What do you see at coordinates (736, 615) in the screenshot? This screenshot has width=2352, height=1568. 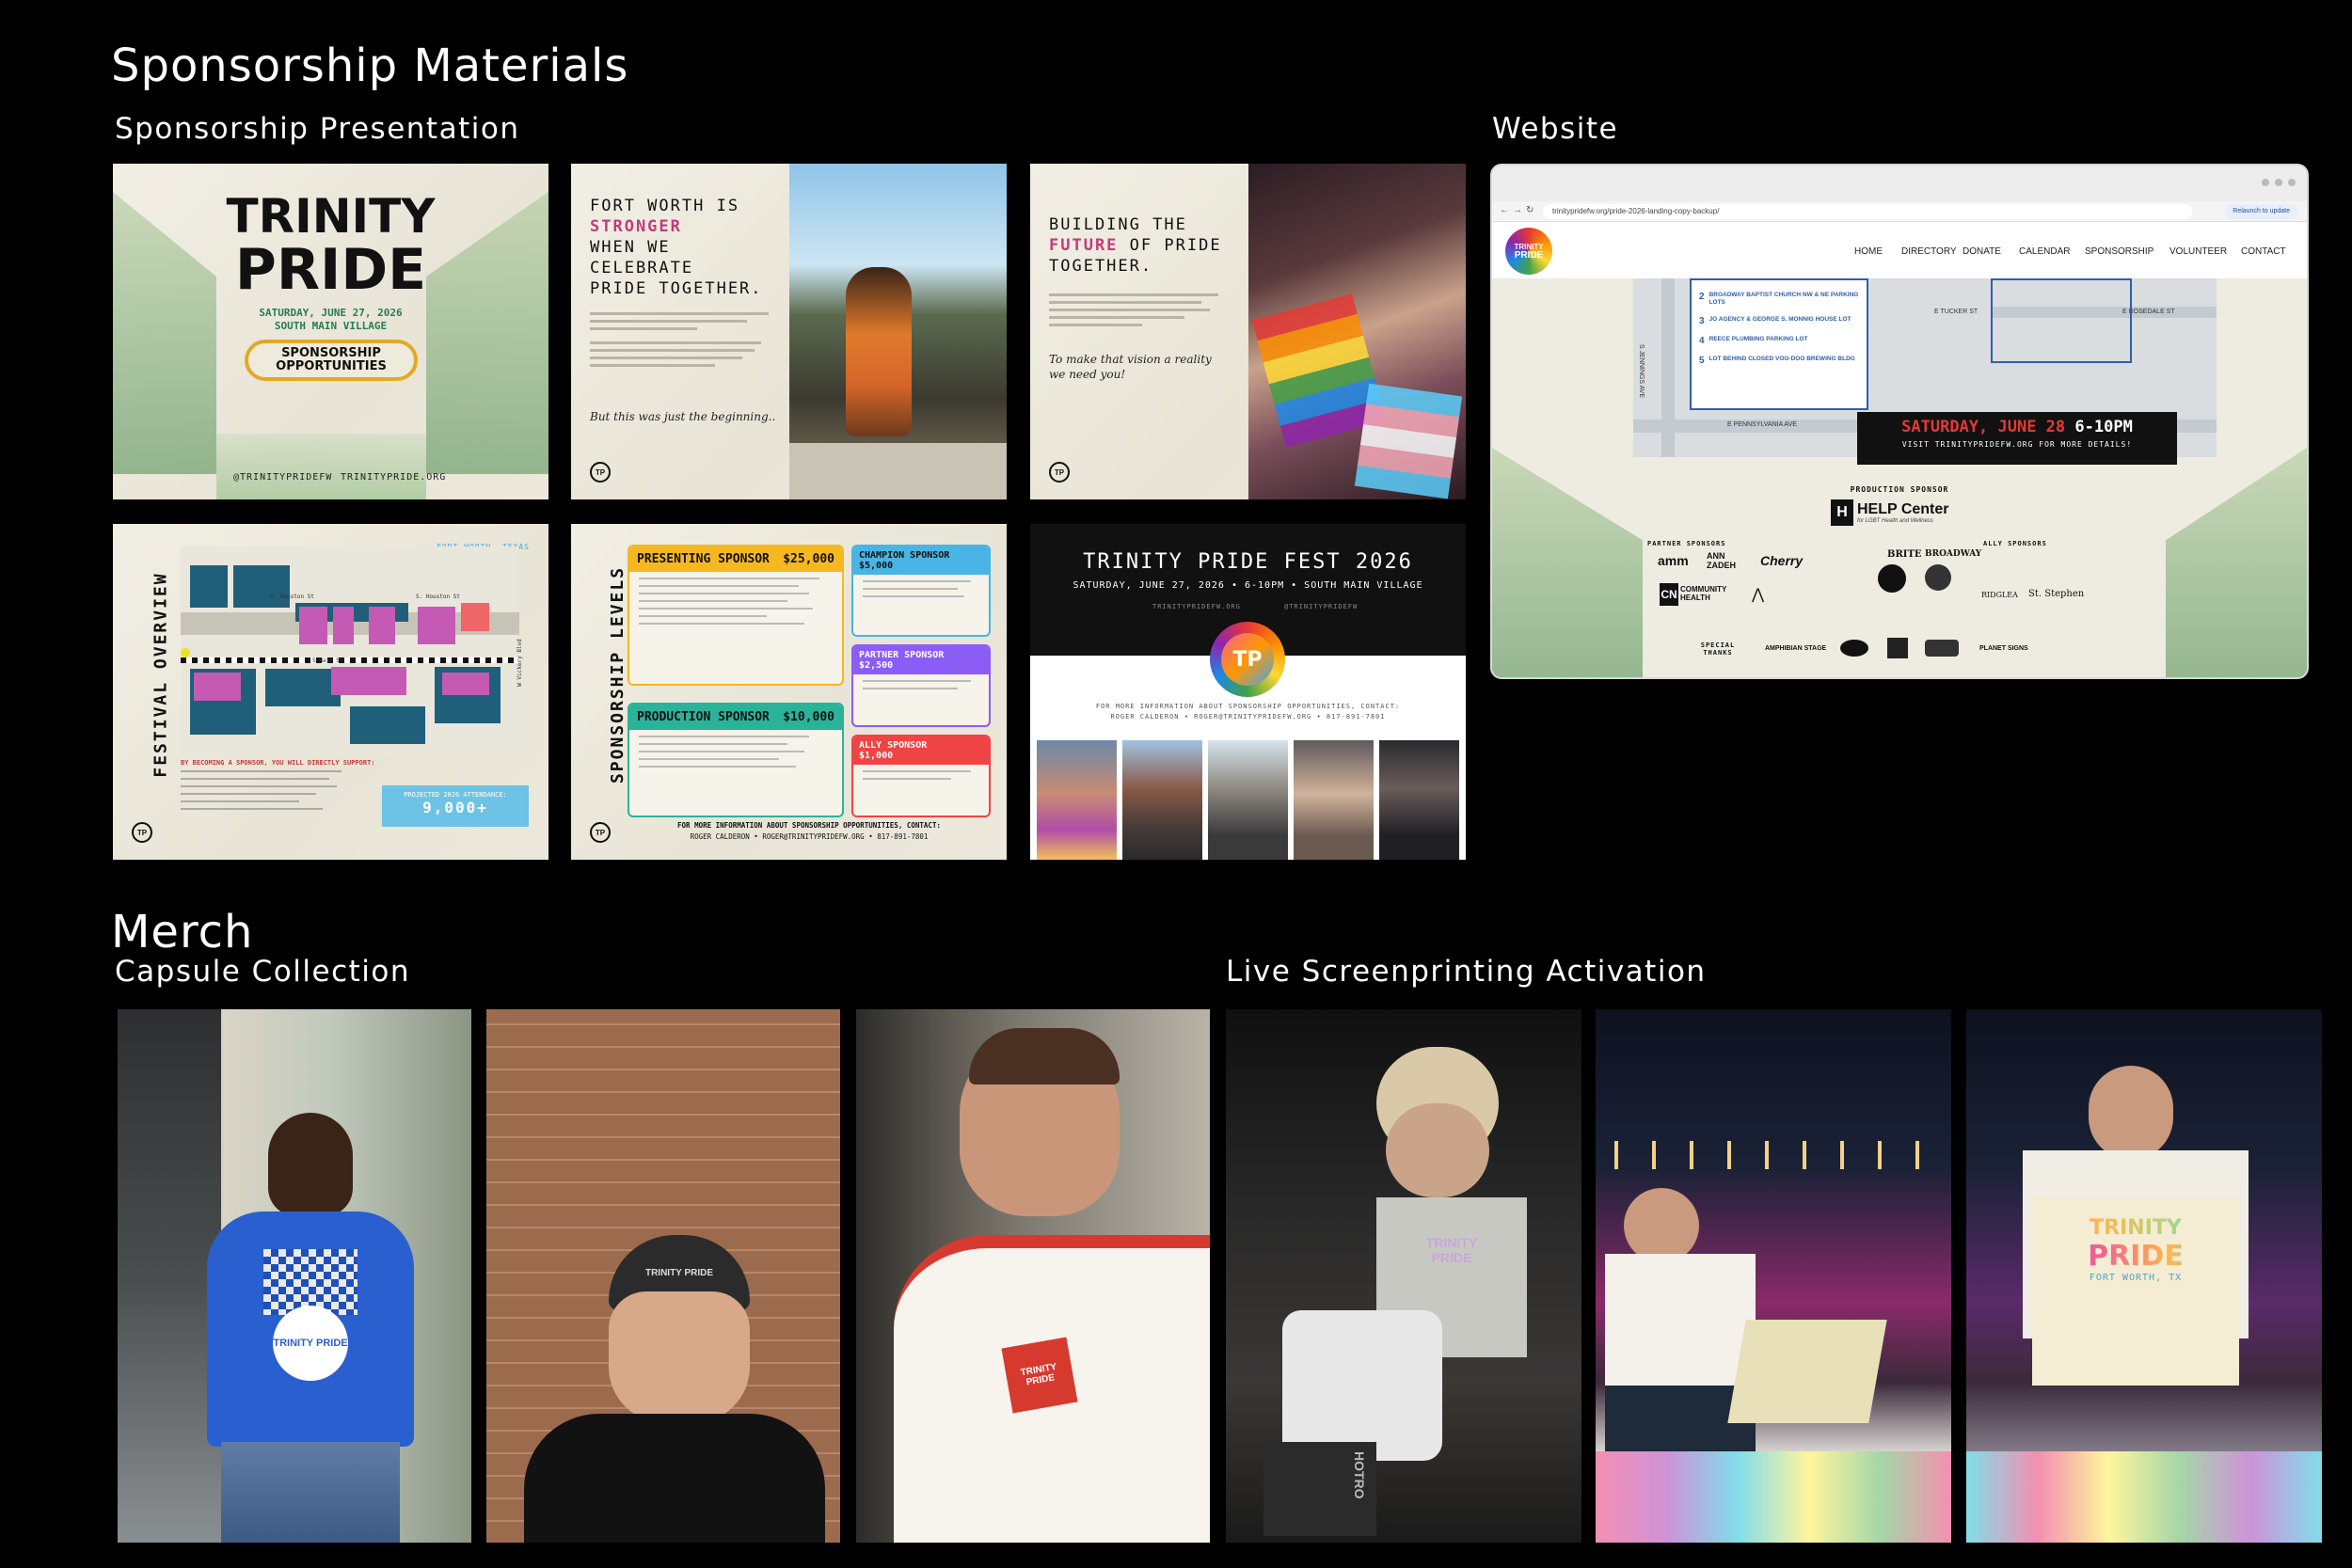 I see `tier-presenting: PRESENTING SPONSOR $25,000` at bounding box center [736, 615].